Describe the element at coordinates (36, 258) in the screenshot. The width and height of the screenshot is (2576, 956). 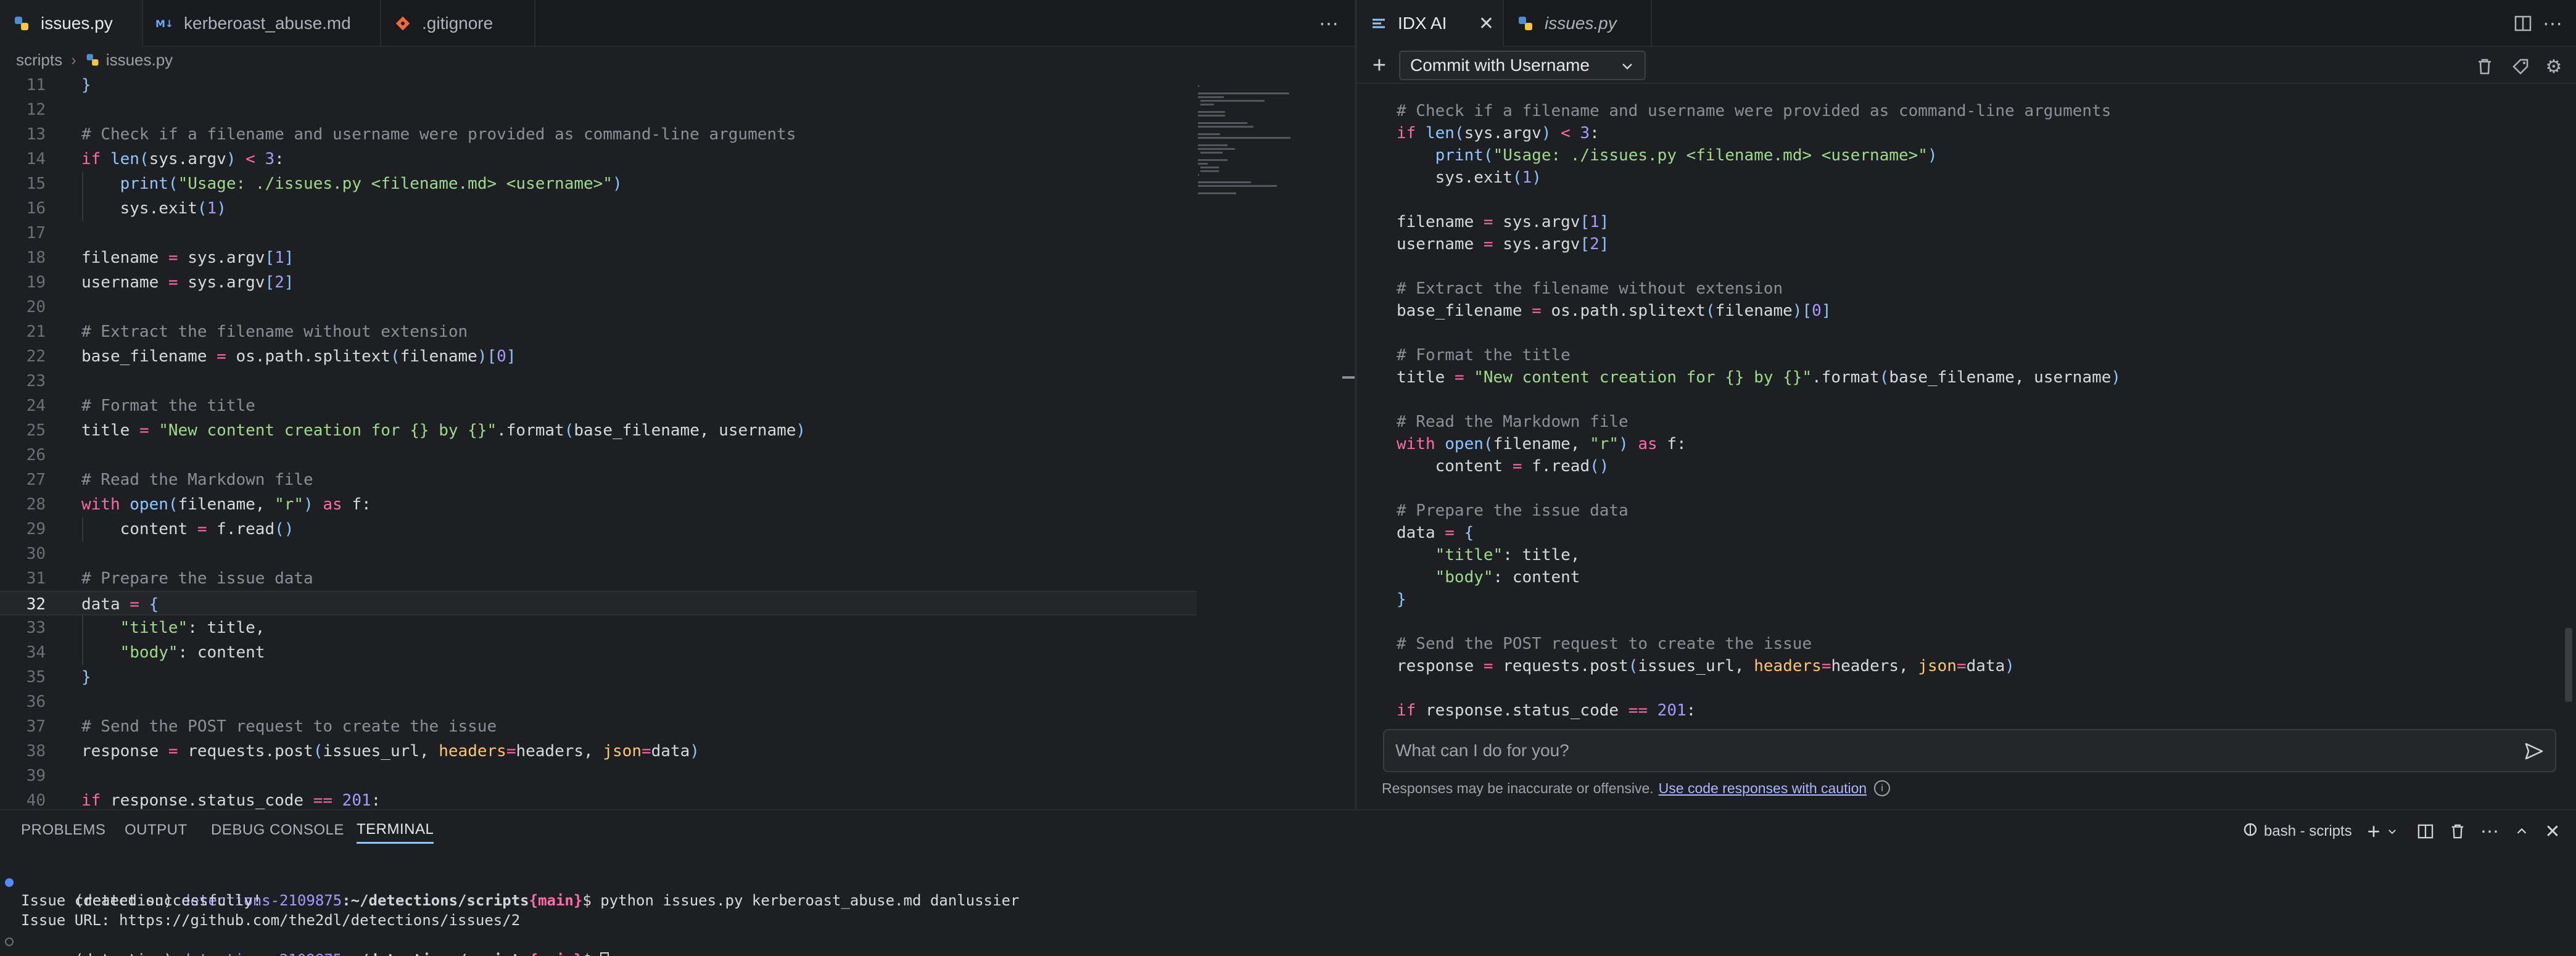
I see `line-number: 18` at that location.